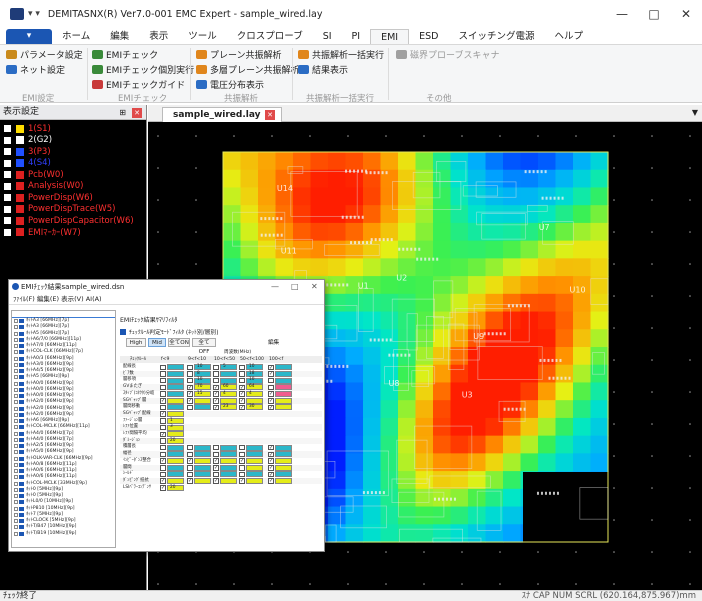 The image size is (702, 601). Describe the element at coordinates (179, 342) in the screenshot. I see `all-on-button: 全てON` at that location.